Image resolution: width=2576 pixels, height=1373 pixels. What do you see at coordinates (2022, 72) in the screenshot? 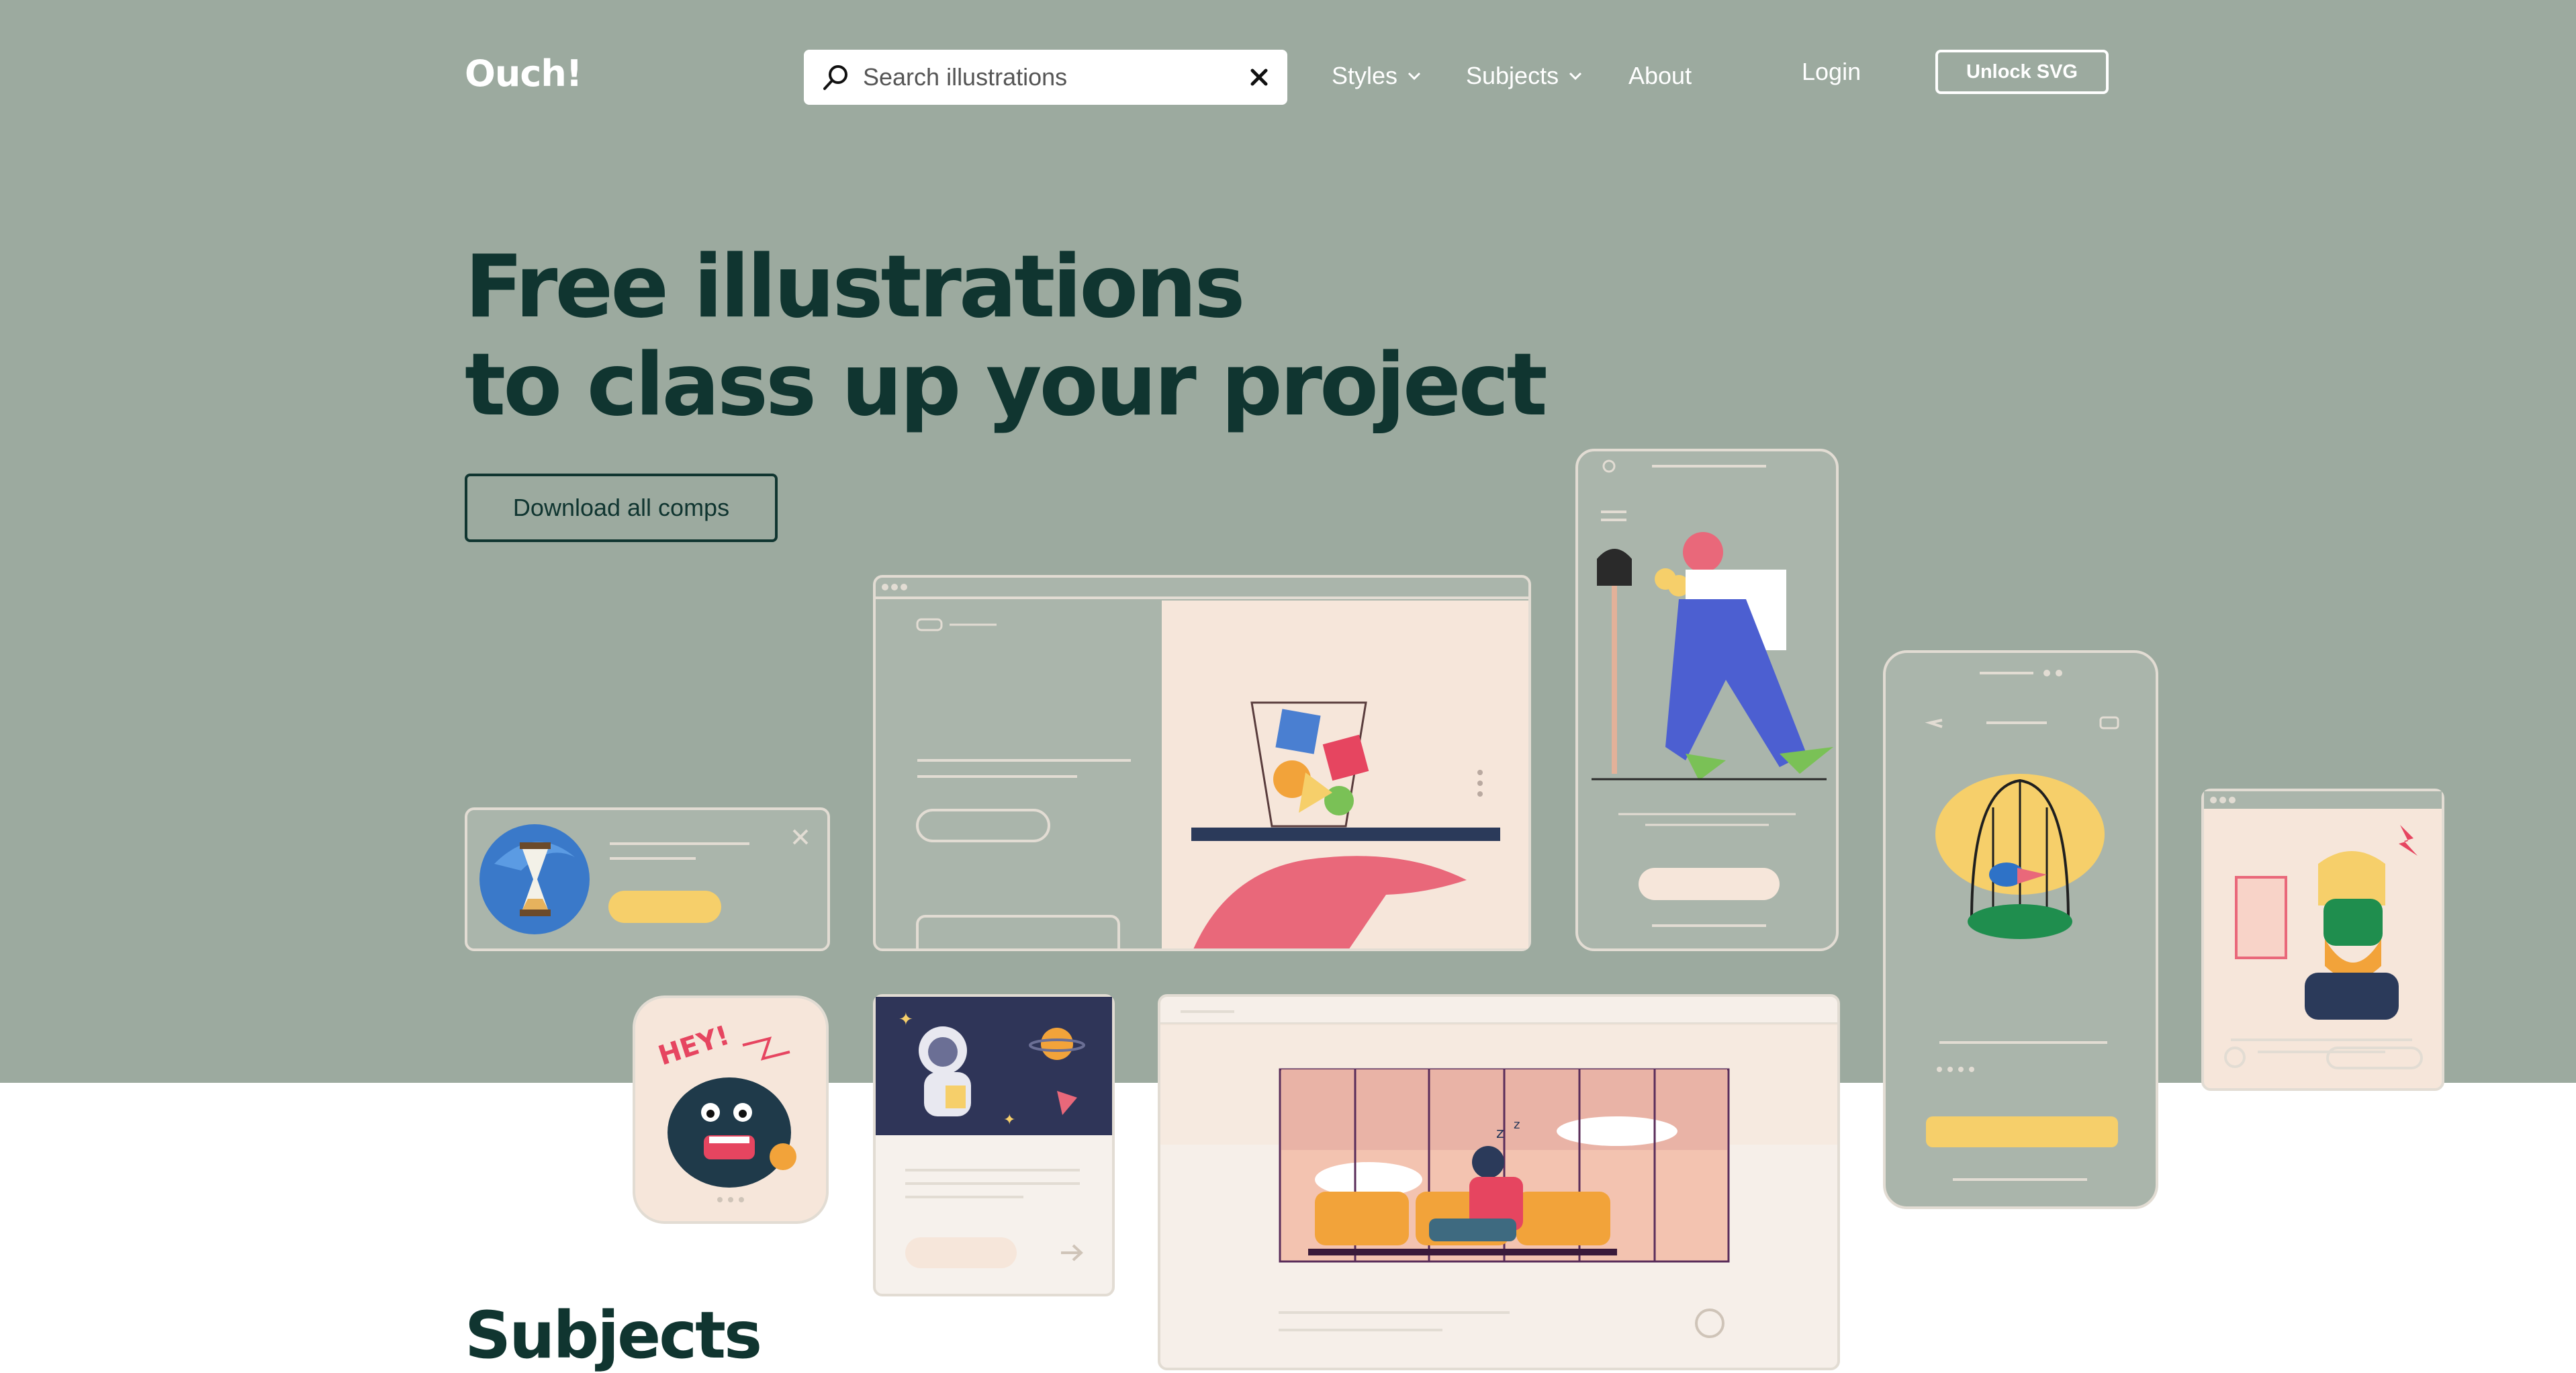
I see `unlock-svg-button: Unlock SVG` at bounding box center [2022, 72].